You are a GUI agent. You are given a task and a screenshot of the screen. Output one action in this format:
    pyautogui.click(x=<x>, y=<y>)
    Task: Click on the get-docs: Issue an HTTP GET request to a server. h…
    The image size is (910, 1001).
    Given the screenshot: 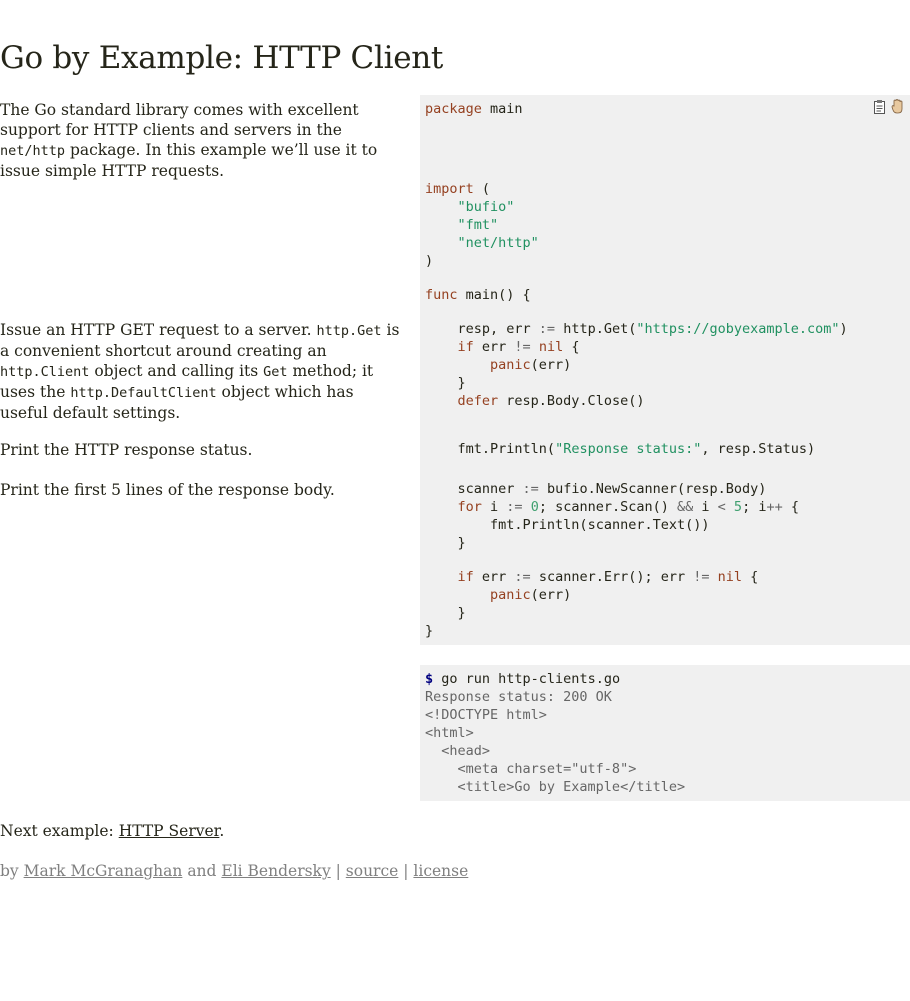 What is the action you would take?
    pyautogui.click(x=200, y=371)
    